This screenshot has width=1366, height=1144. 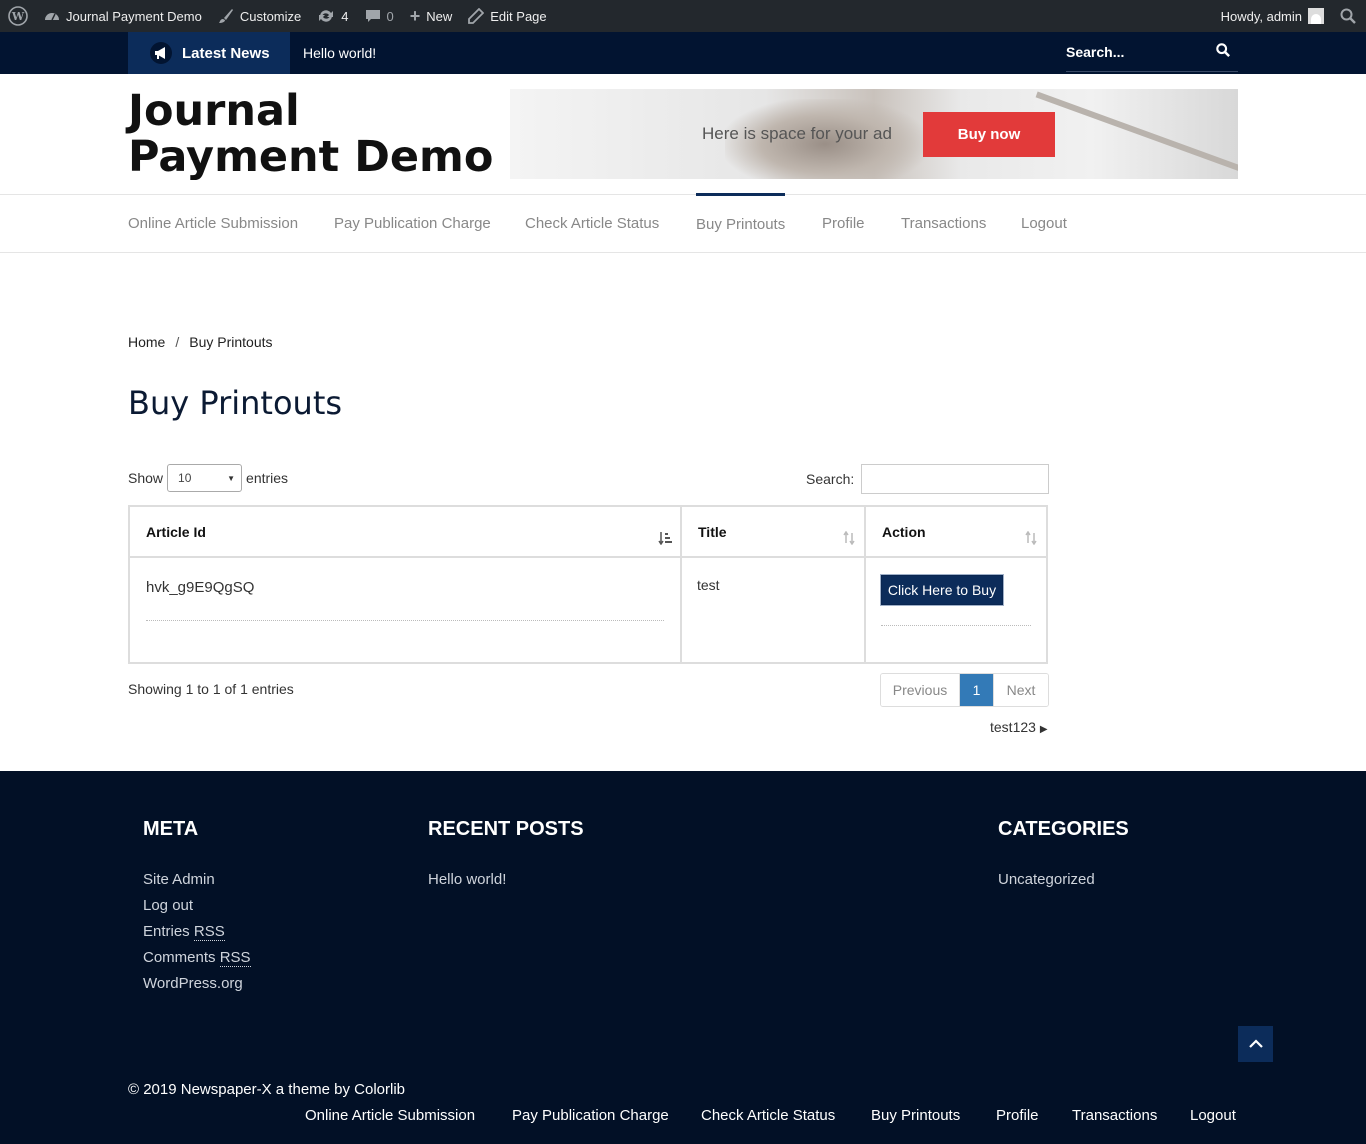 What do you see at coordinates (179, 879) in the screenshot?
I see `footer-link-site-admin: Site Admin` at bounding box center [179, 879].